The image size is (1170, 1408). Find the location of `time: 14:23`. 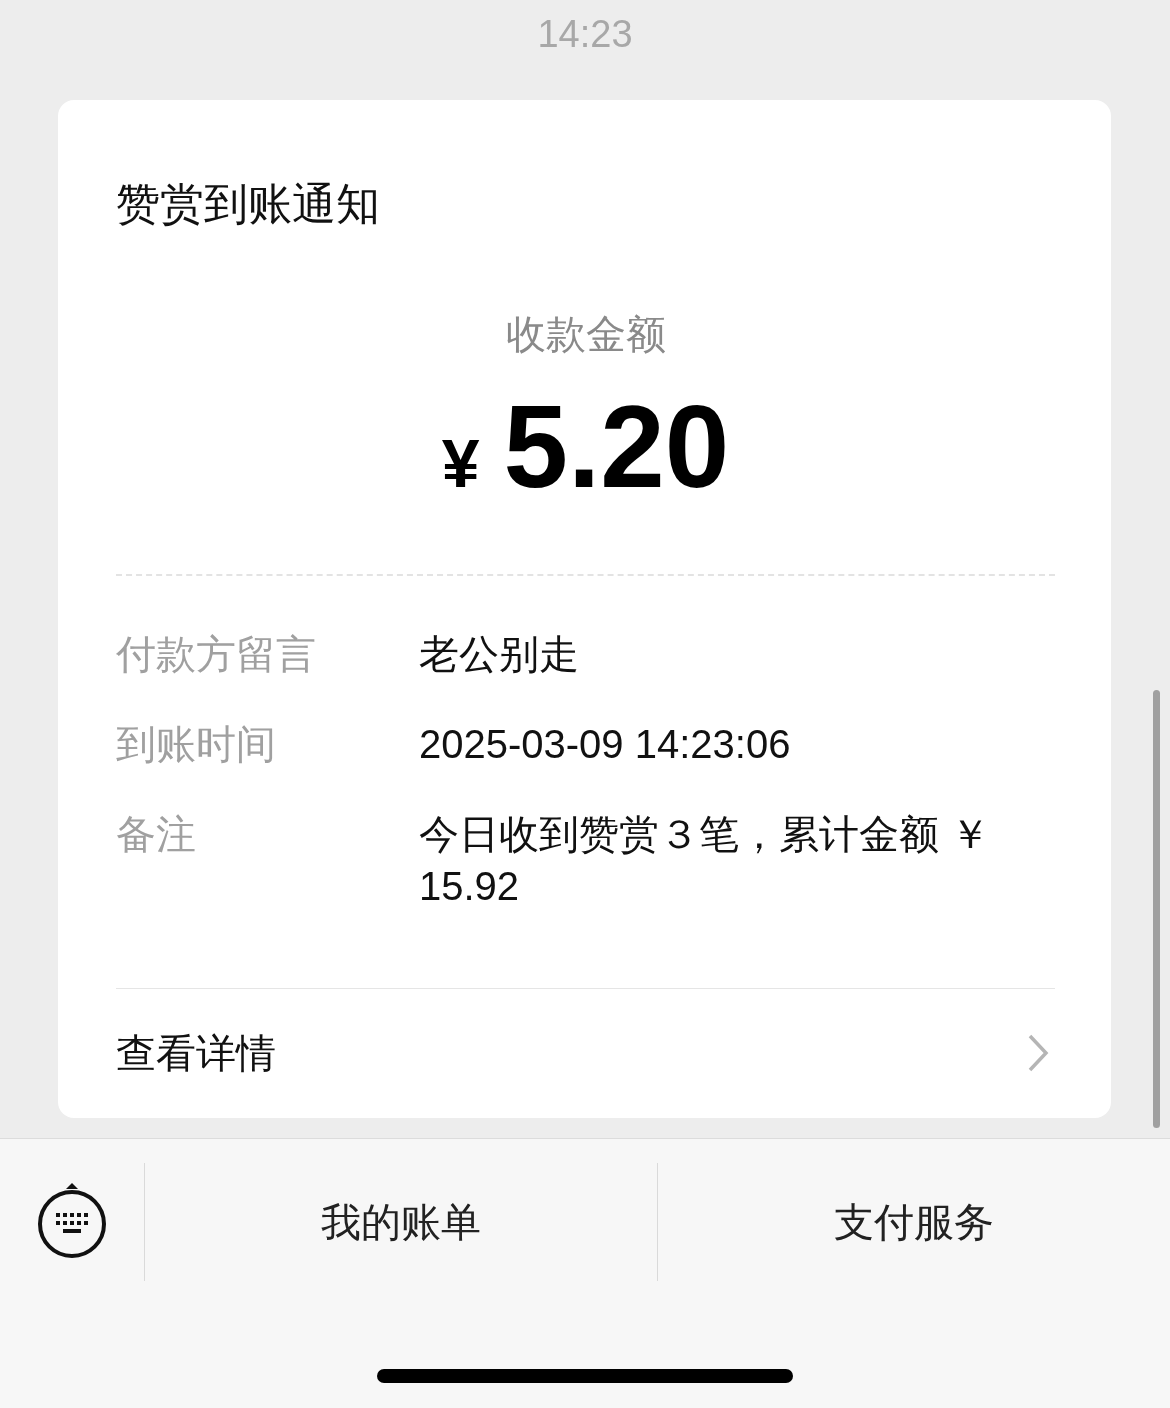

time: 14:23 is located at coordinates (585, 34).